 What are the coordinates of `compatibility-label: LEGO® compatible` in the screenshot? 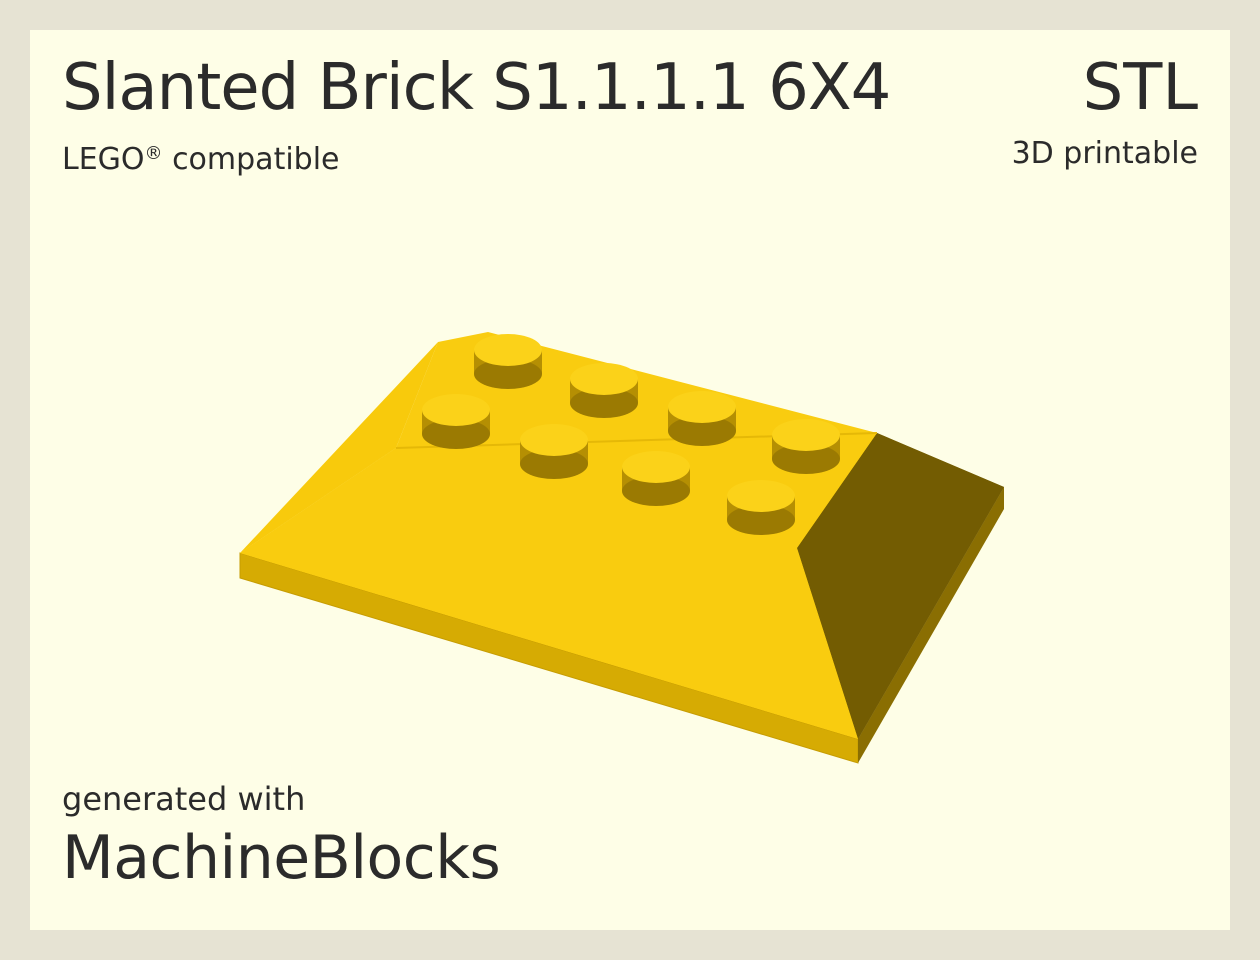 It's located at (201, 157).